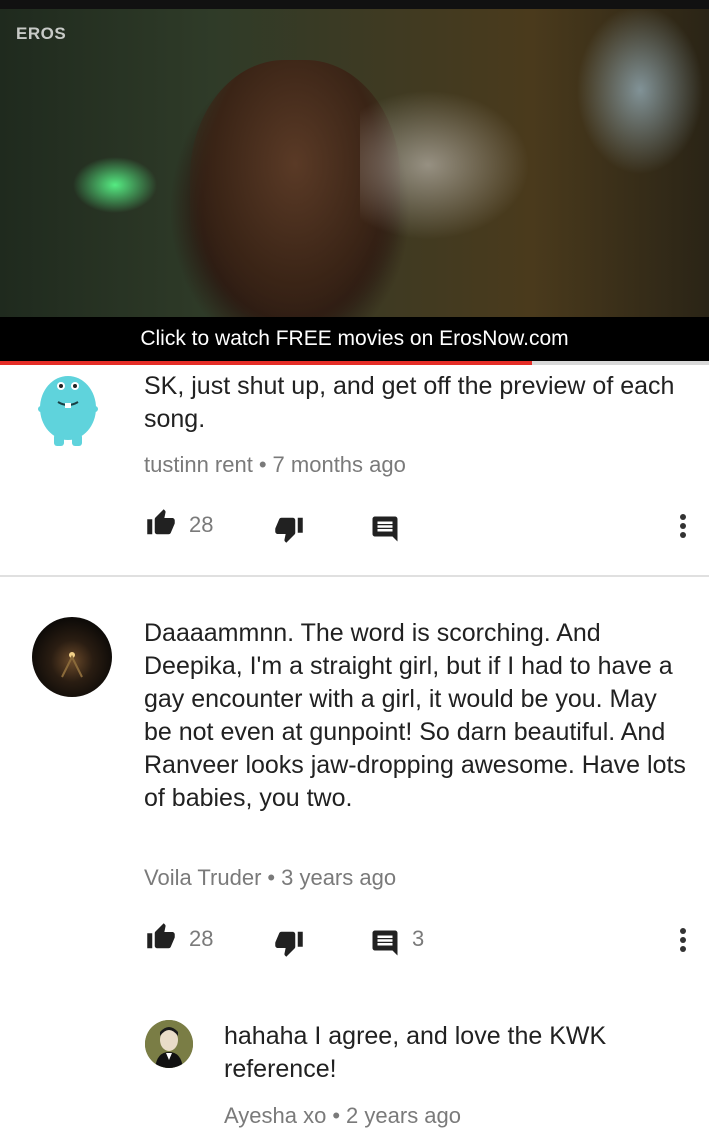  I want to click on comment-divider, so click(354, 576).